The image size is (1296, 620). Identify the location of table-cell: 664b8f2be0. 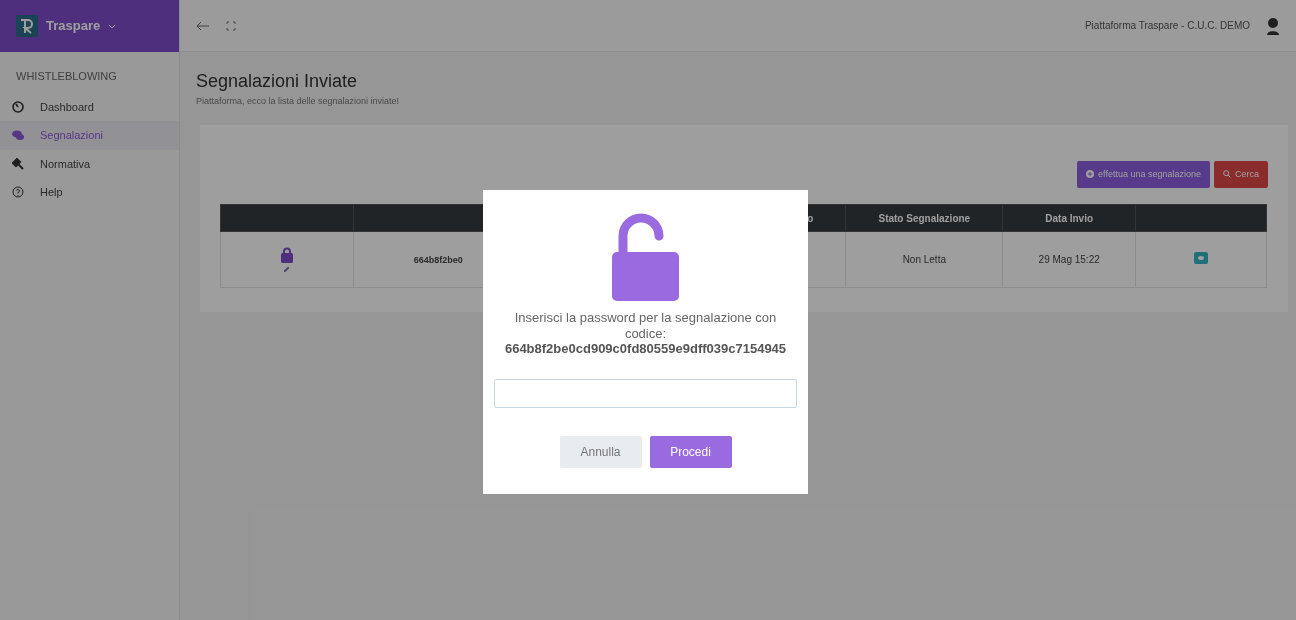
(438, 259).